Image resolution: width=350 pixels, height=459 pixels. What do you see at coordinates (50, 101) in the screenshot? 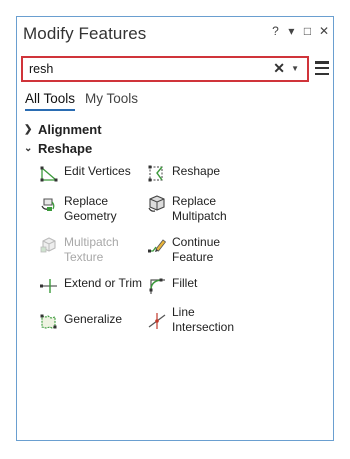
I see `tab-all-tools: All Tools` at bounding box center [50, 101].